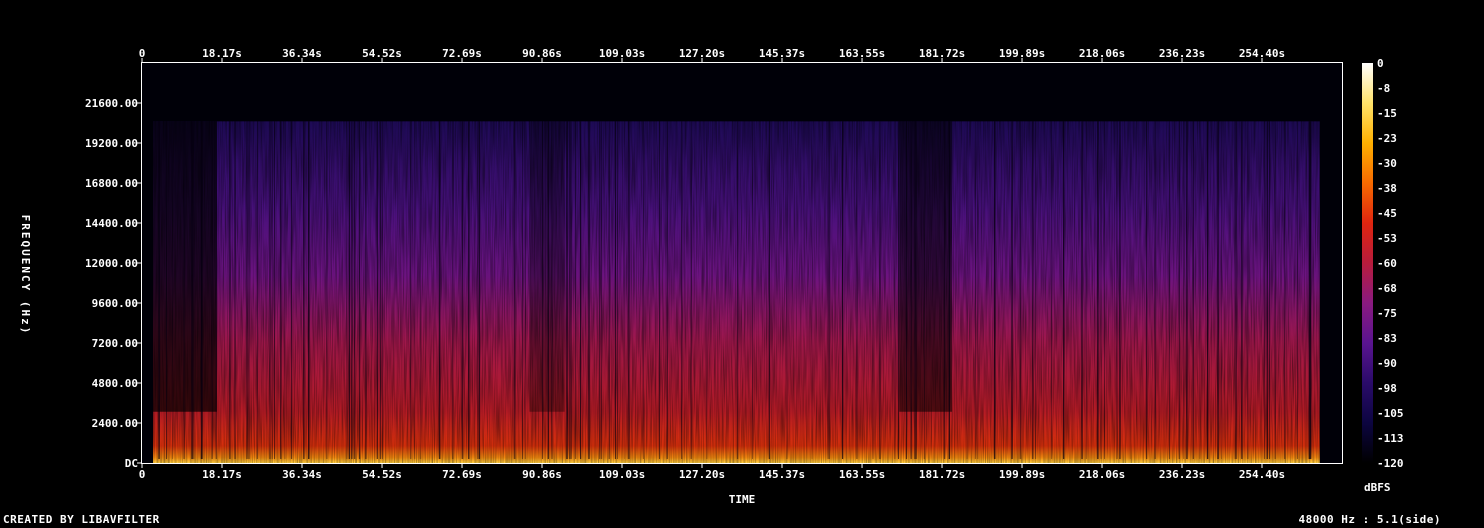 Image resolution: width=1484 pixels, height=528 pixels. What do you see at coordinates (1387, 263) in the screenshot?
I see `colorbar-tick-label: -60` at bounding box center [1387, 263].